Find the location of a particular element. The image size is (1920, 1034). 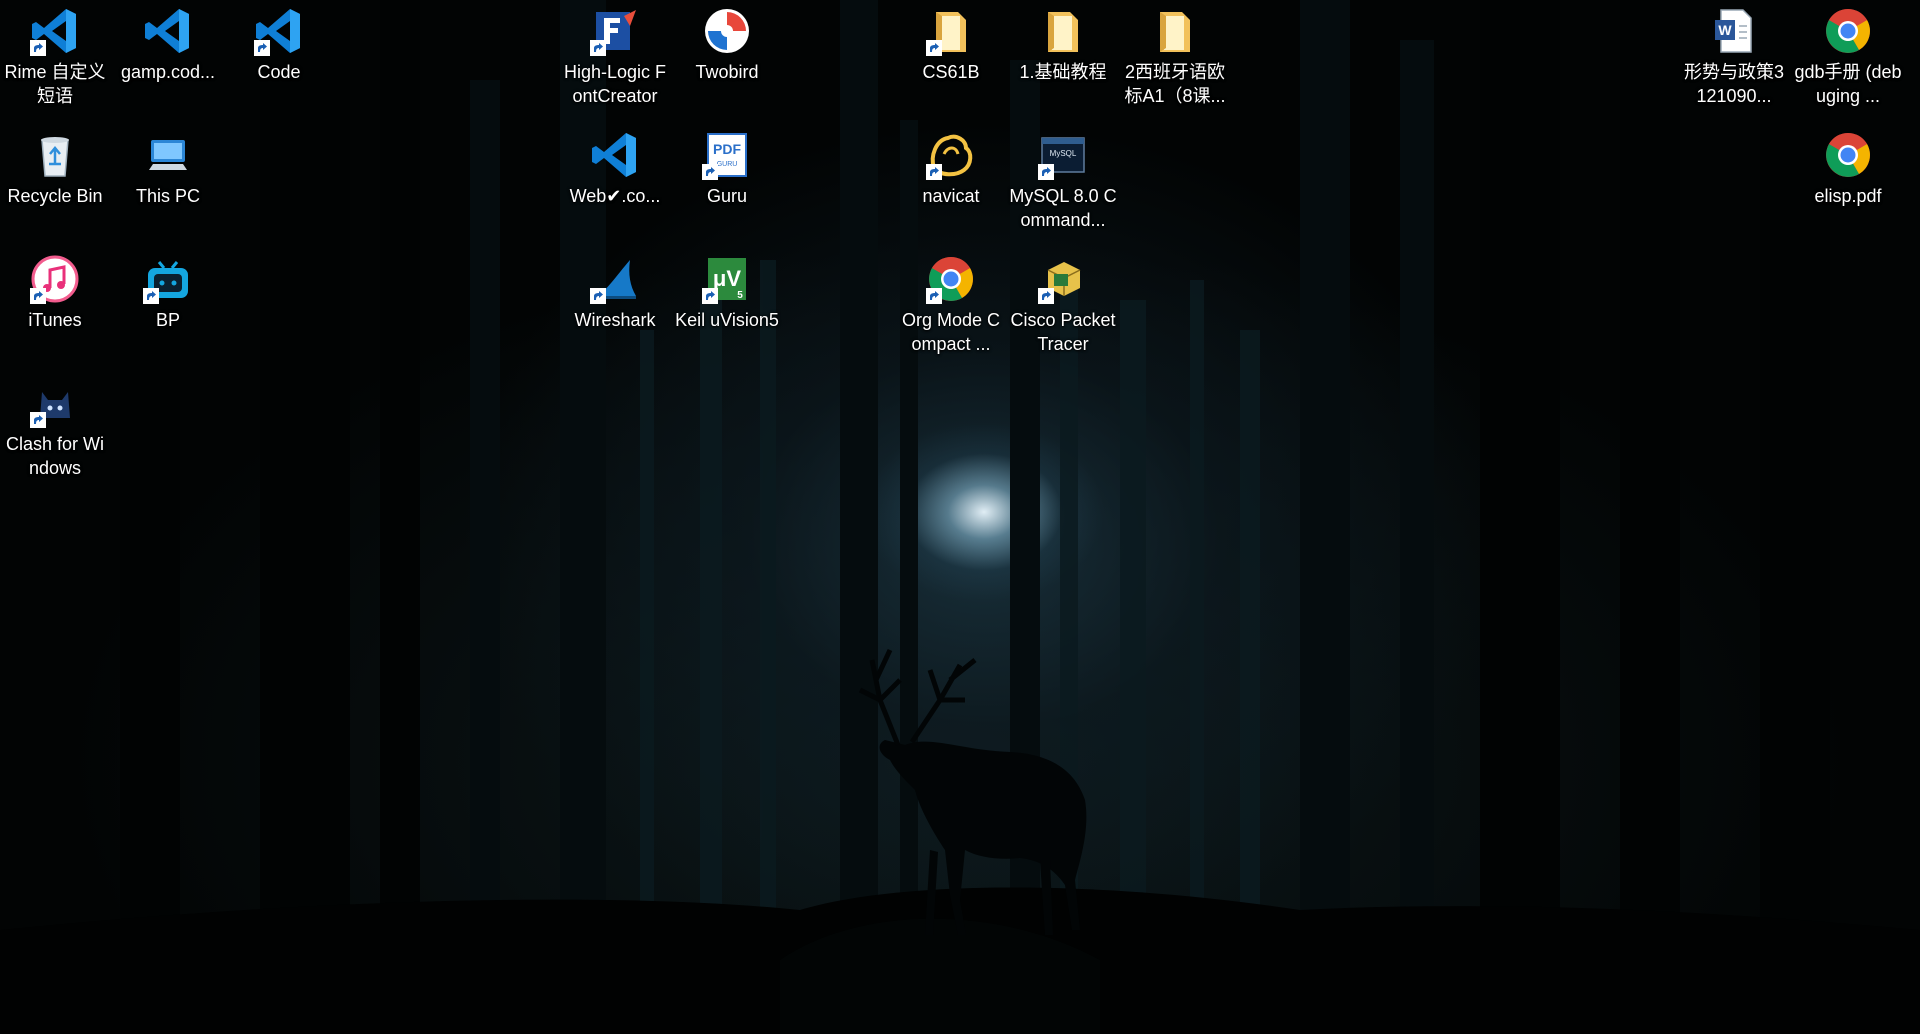

desktop-icon-label: This PC is located at coordinates (167, 196).